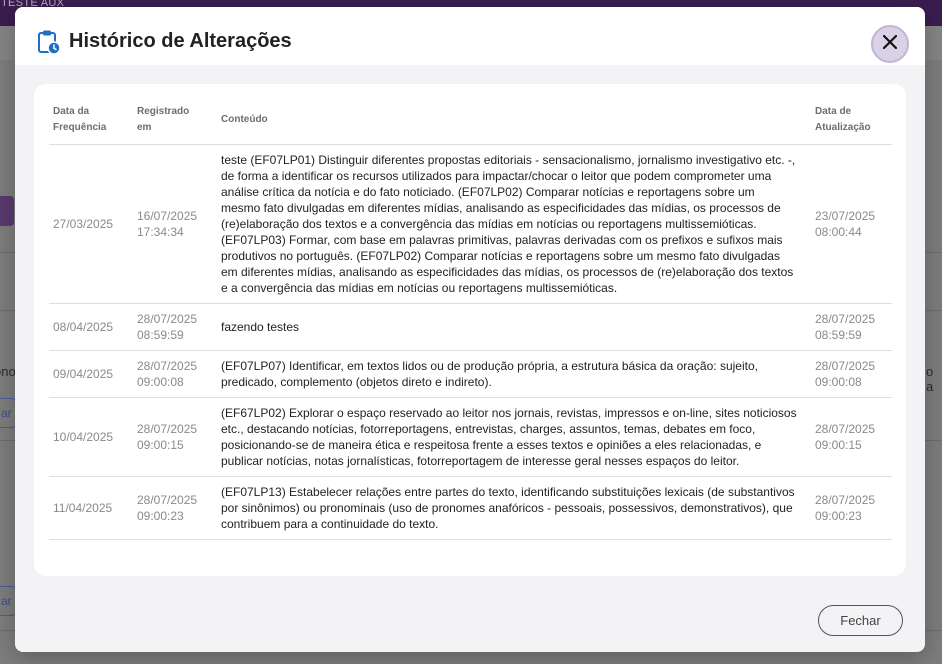 The width and height of the screenshot is (942, 664). Describe the element at coordinates (91, 224) in the screenshot. I see `cell-freq-date: 27/03/2025` at that location.